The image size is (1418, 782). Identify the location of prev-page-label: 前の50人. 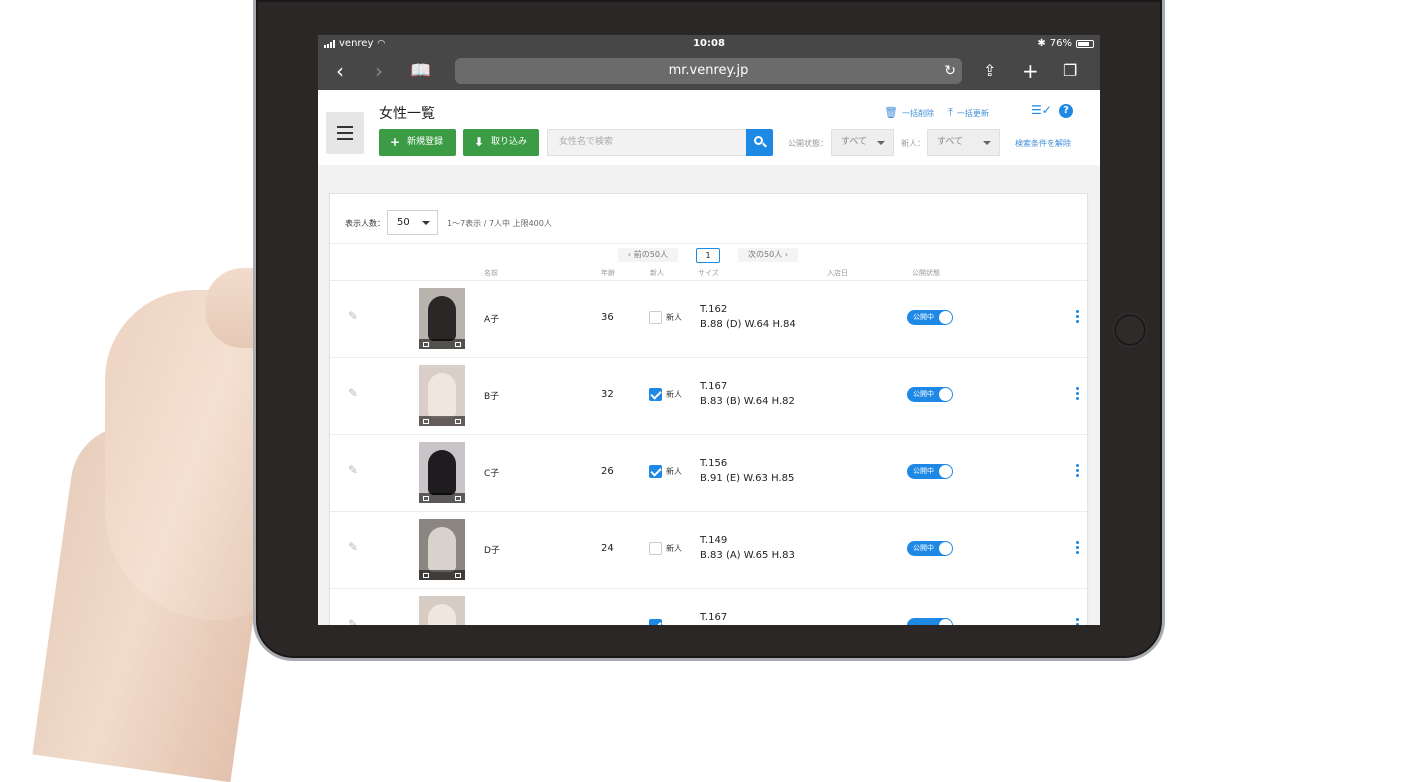
(650, 254).